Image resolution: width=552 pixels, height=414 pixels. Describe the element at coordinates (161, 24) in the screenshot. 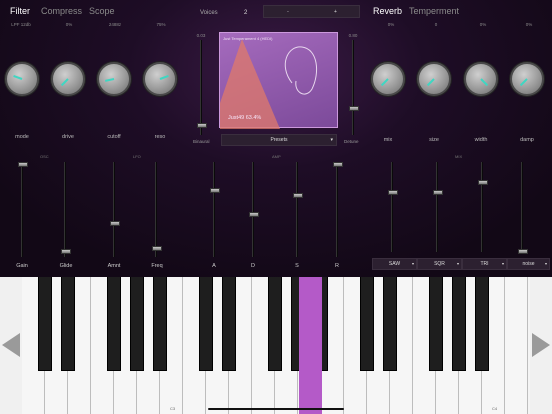

I see `filter-reso-readout: 75%` at that location.